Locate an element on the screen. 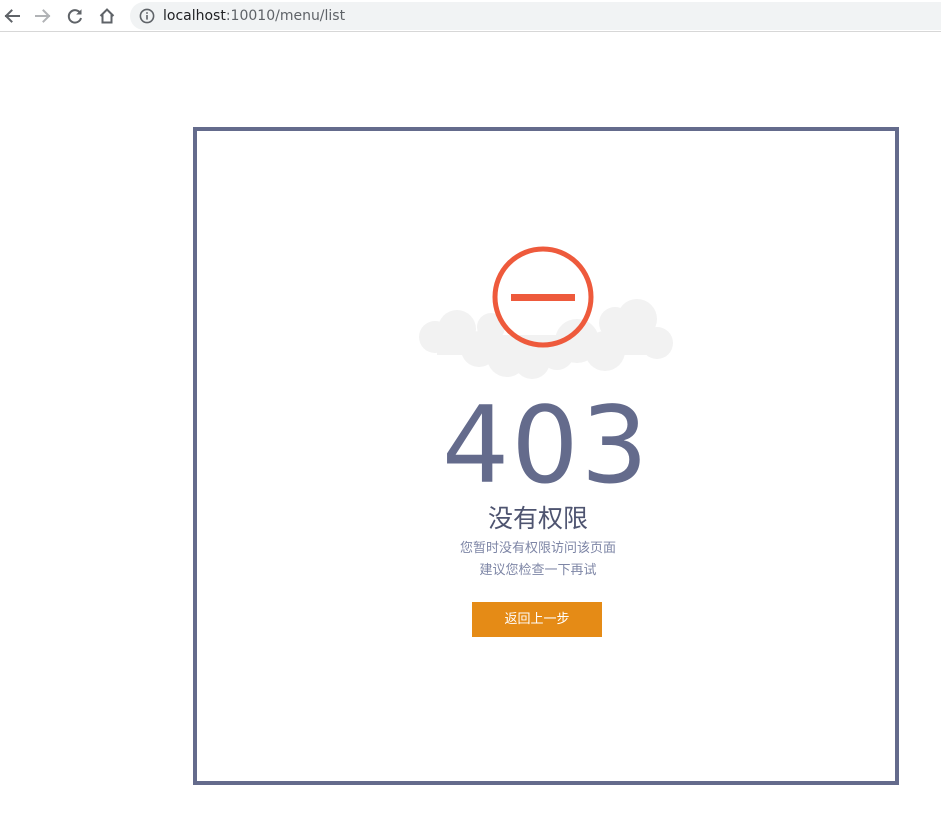 The height and width of the screenshot is (823, 941). back-button is located at coordinates (12, 16).